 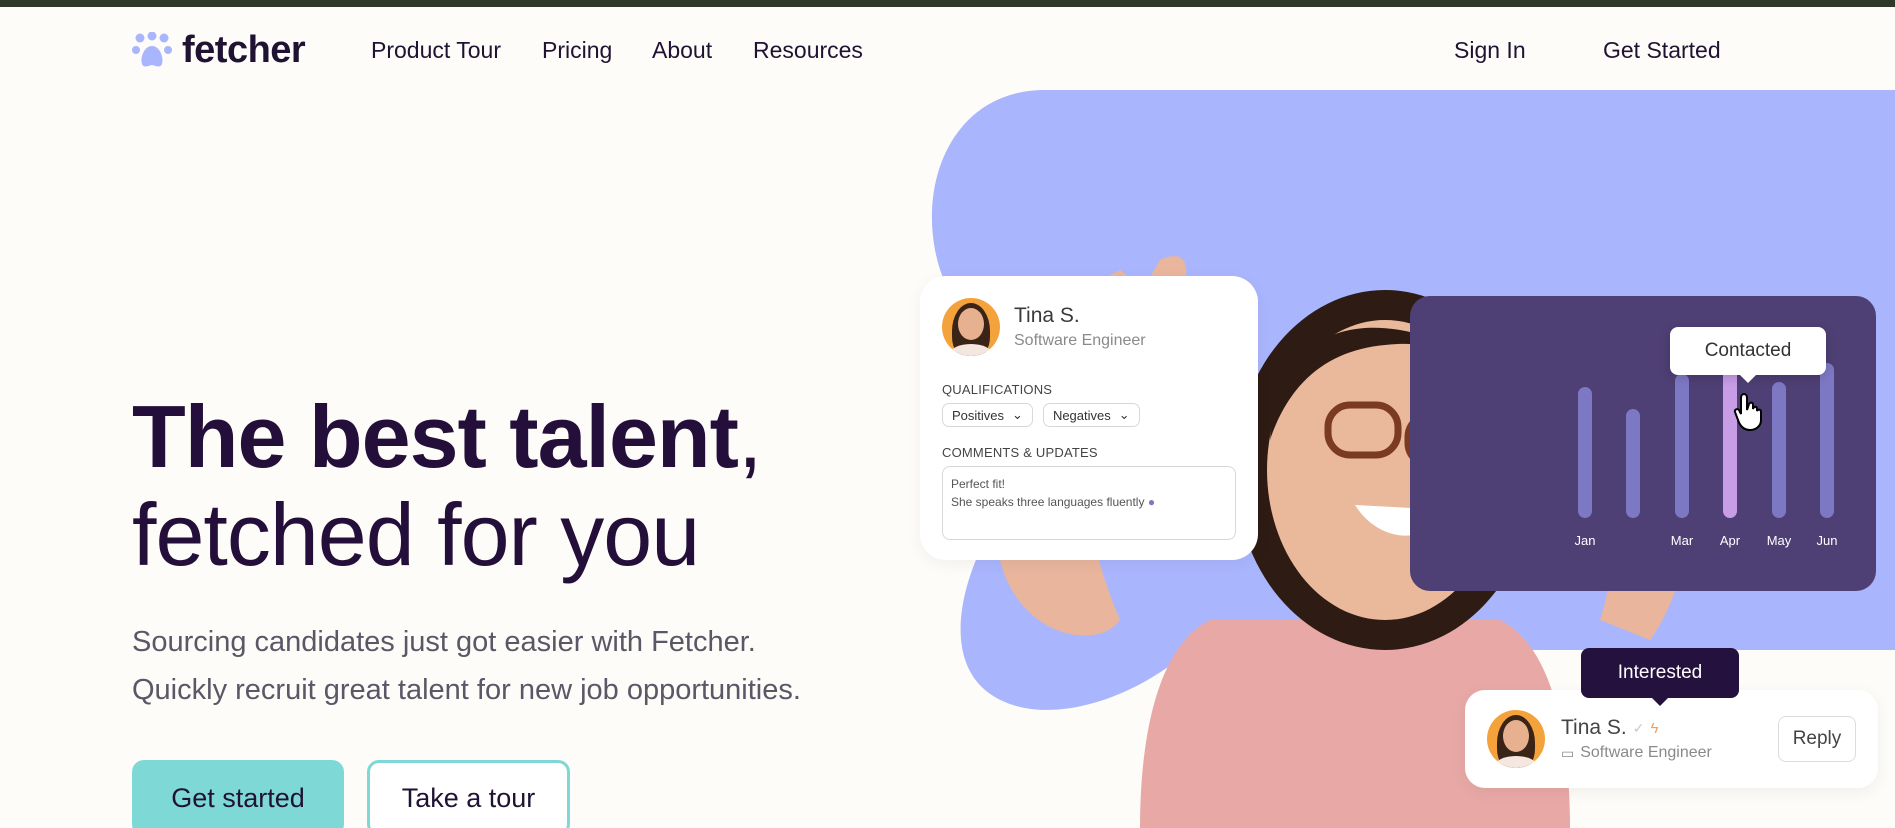 What do you see at coordinates (978, 484) in the screenshot?
I see `comment-line: Perfect fit!` at bounding box center [978, 484].